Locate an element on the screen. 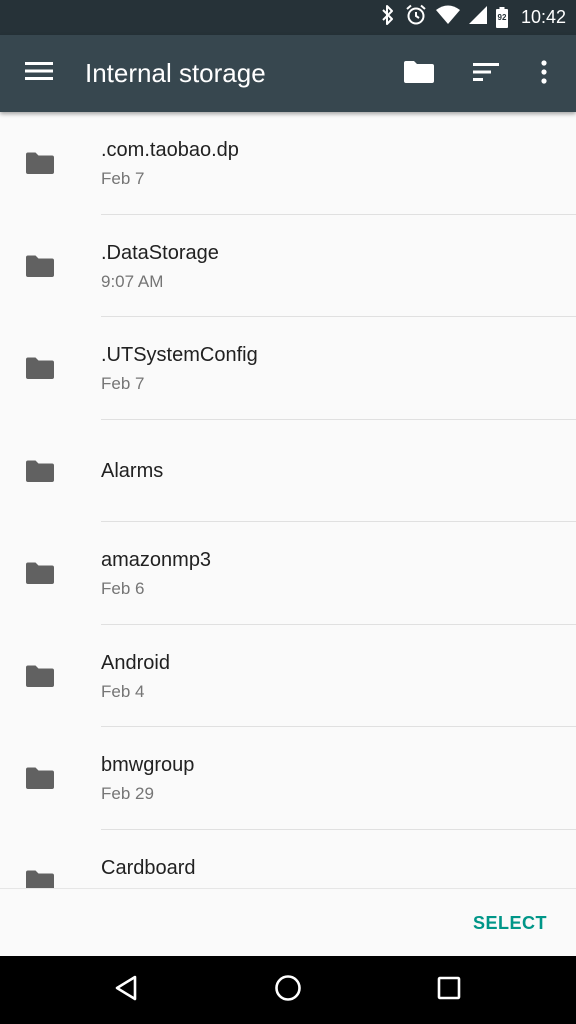 The image size is (576, 1024). file-row: Android Feb 4 is located at coordinates (288, 676).